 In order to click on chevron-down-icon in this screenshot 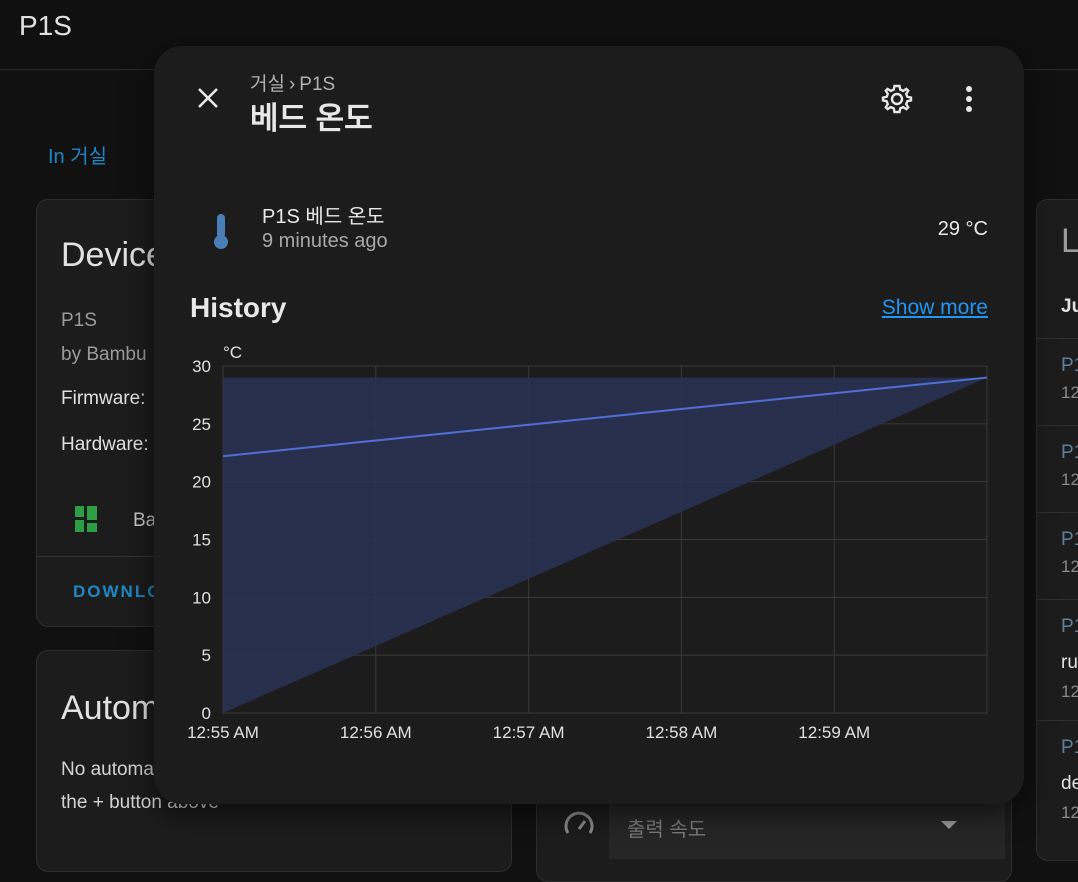, I will do `click(949, 825)`.